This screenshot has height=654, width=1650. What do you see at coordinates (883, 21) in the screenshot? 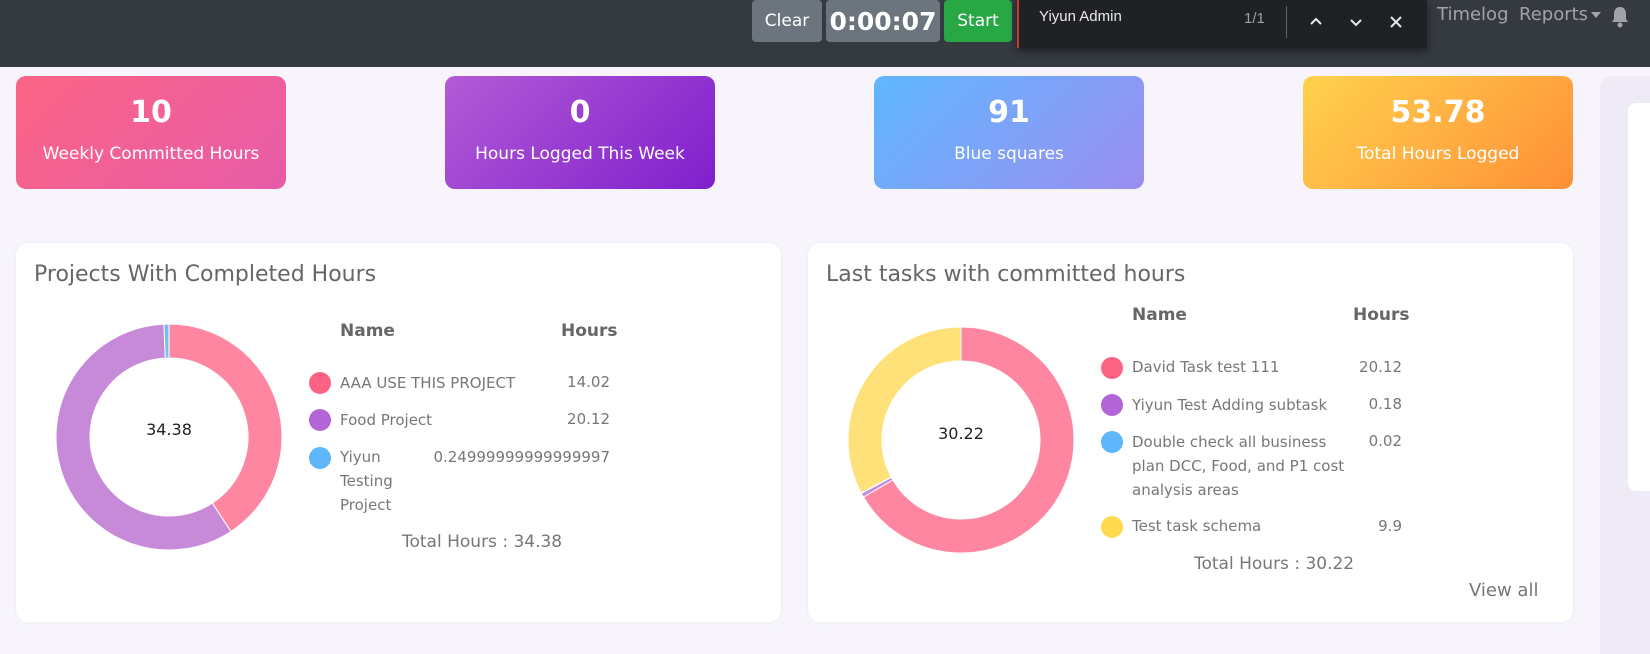
I see `timer-display: 0:00:07` at bounding box center [883, 21].